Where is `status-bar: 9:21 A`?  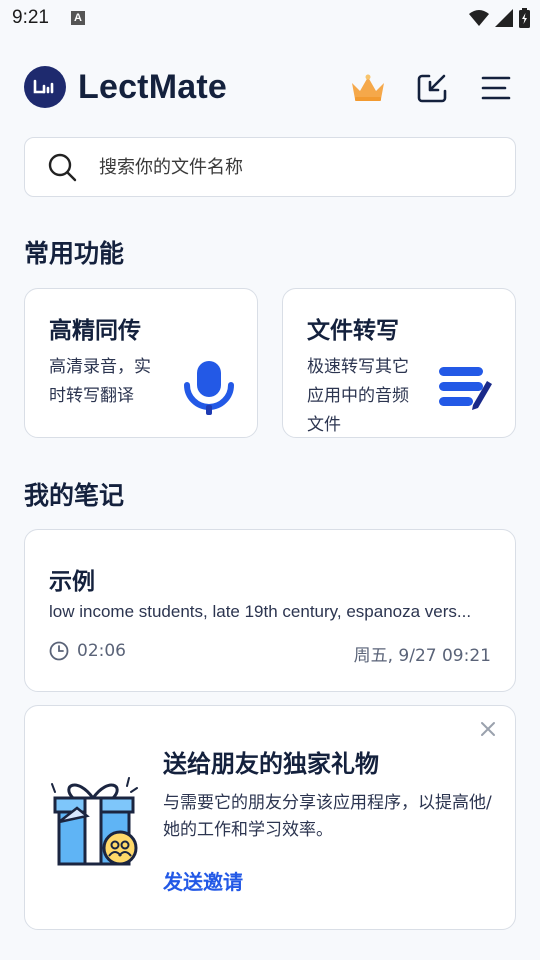 status-bar: 9:21 A is located at coordinates (270, 18).